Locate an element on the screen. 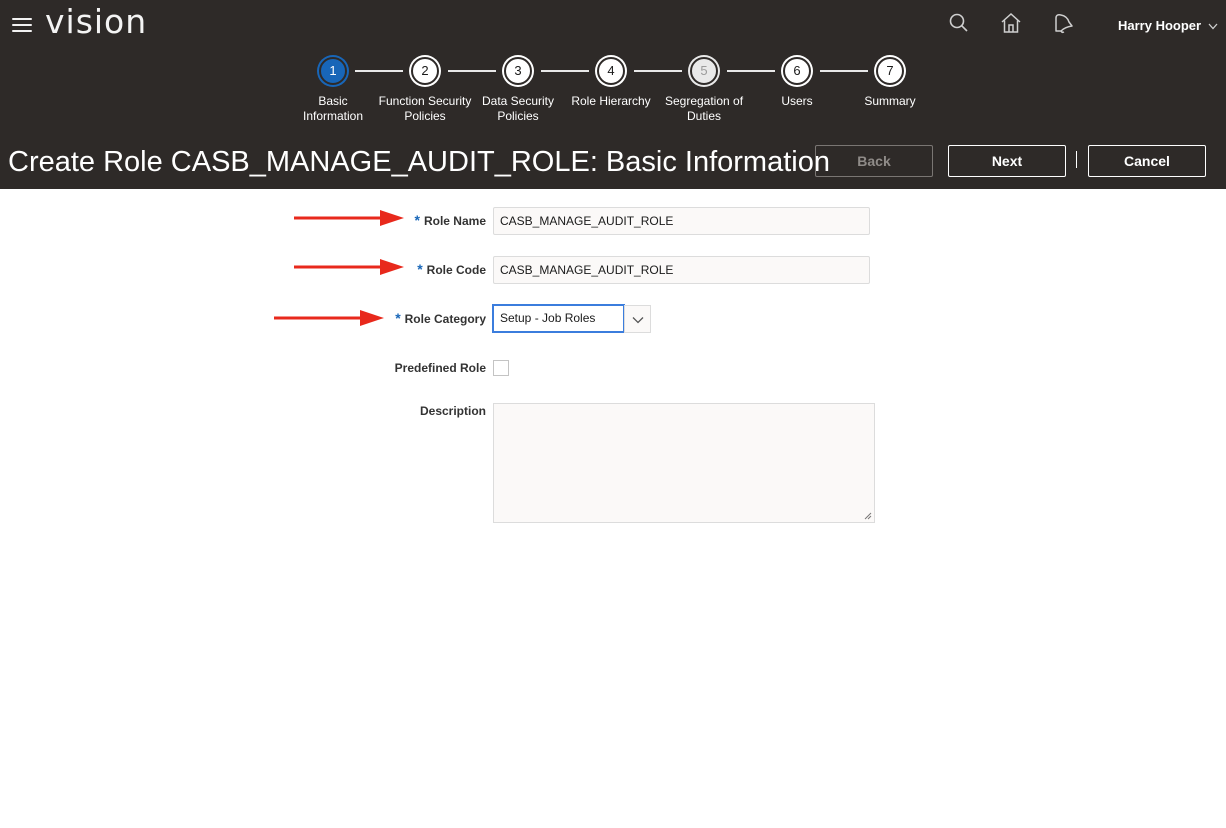  train-stop-number: 2 is located at coordinates (425, 71).